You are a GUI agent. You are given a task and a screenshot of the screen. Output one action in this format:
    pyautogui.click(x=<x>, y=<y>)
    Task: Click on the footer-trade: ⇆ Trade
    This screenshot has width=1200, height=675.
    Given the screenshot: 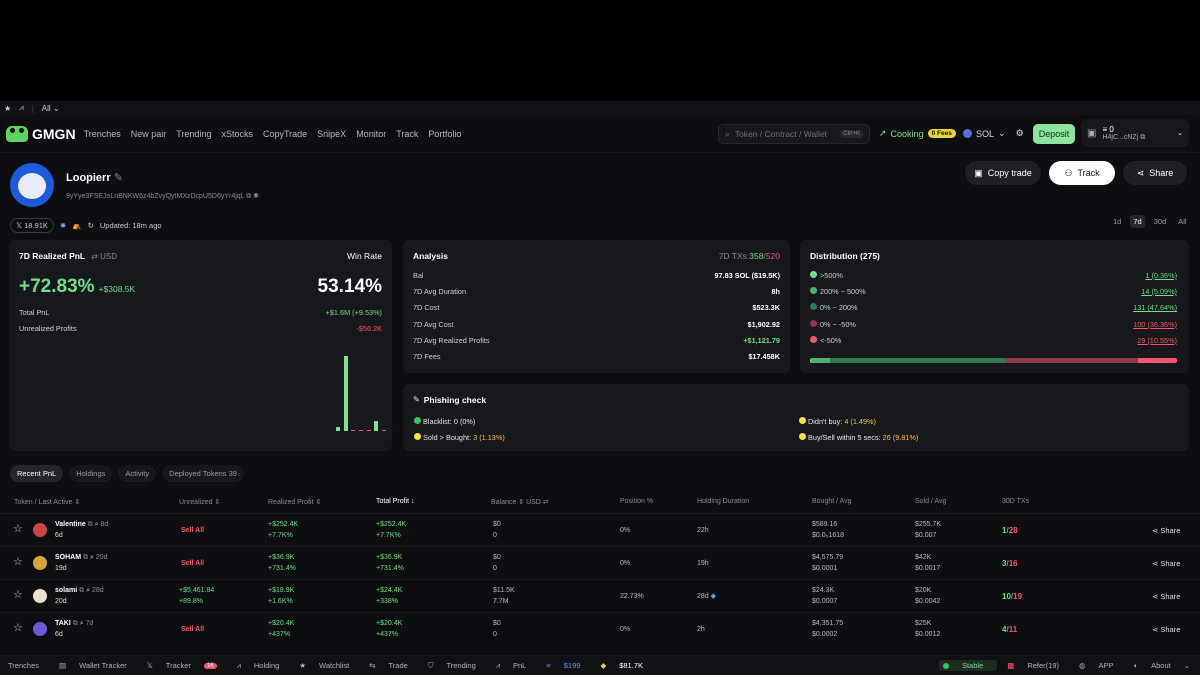 What is the action you would take?
    pyautogui.click(x=393, y=665)
    